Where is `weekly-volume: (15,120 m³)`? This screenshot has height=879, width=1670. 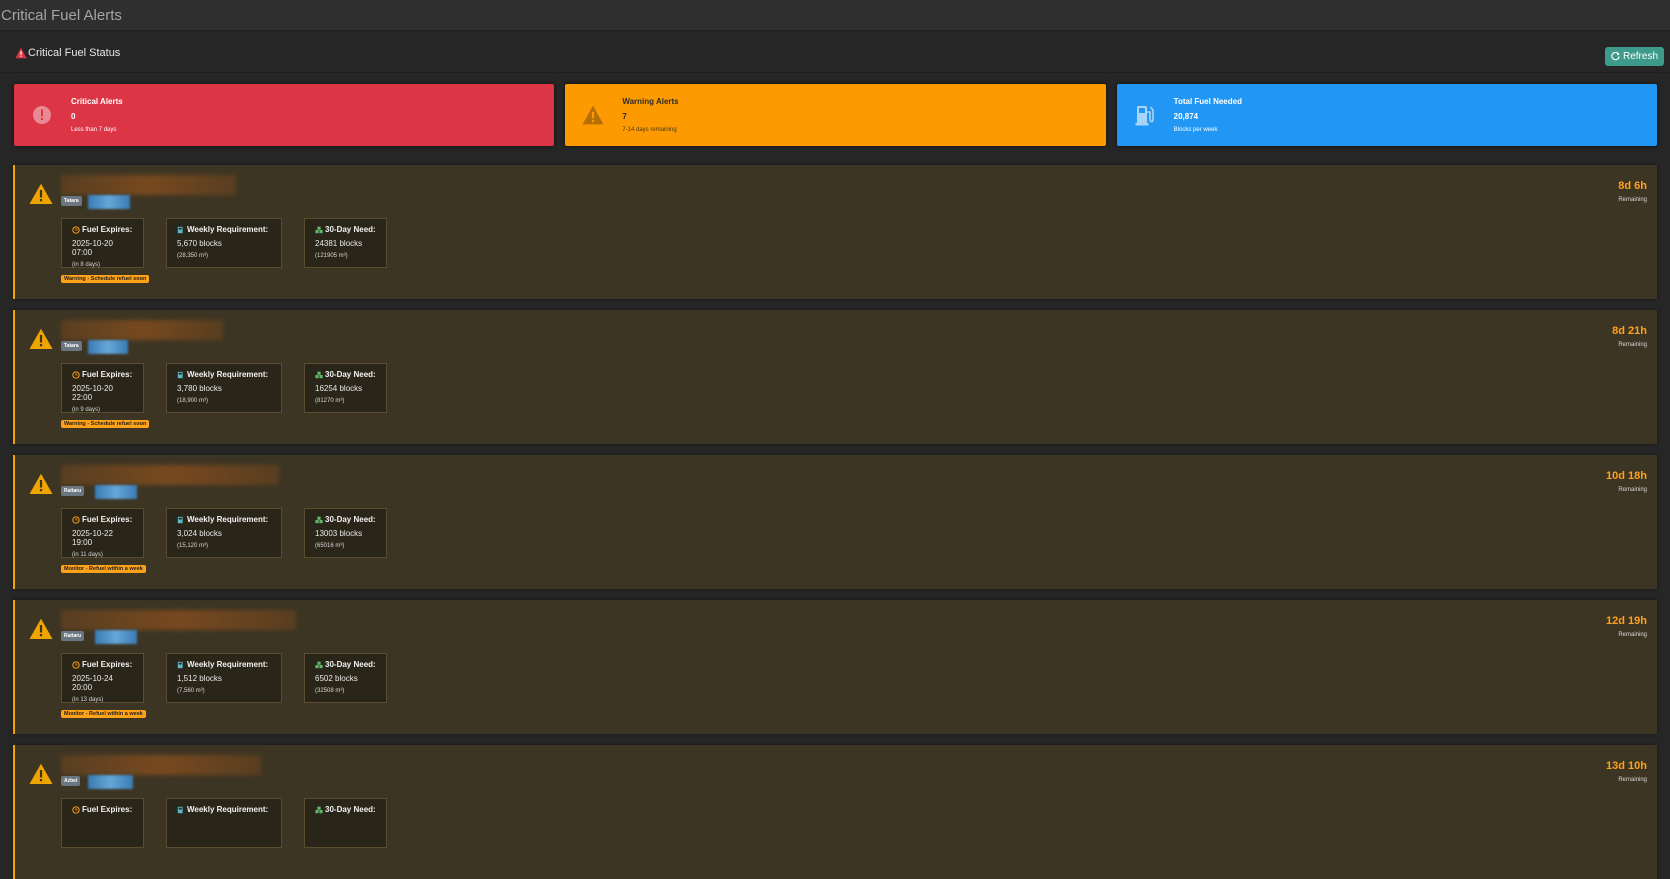 weekly-volume: (15,120 m³) is located at coordinates (193, 546).